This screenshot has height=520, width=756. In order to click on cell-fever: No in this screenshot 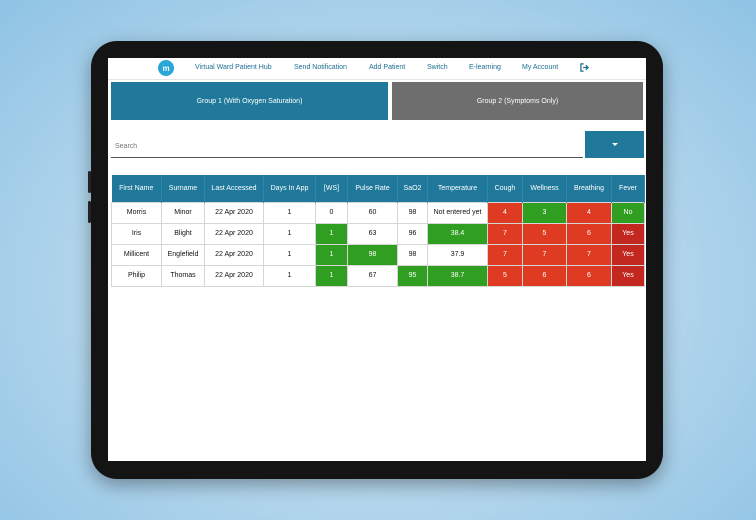, I will do `click(628, 212)`.